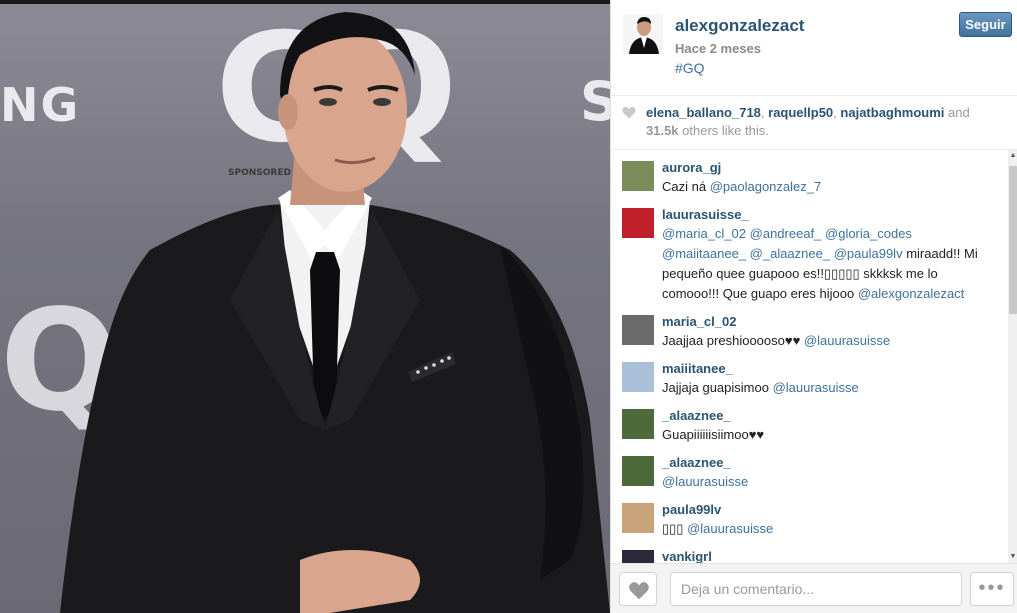  Describe the element at coordinates (835, 215) in the screenshot. I see `comment-username: lauurasuisse_` at that location.